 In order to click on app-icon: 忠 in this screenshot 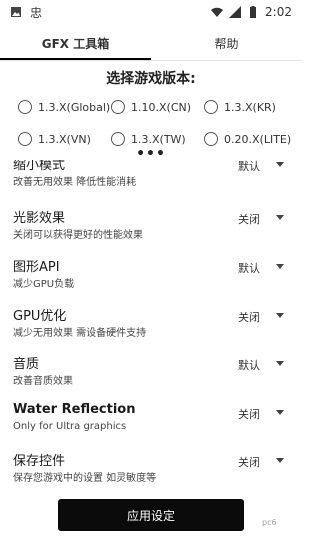, I will do `click(36, 12)`.